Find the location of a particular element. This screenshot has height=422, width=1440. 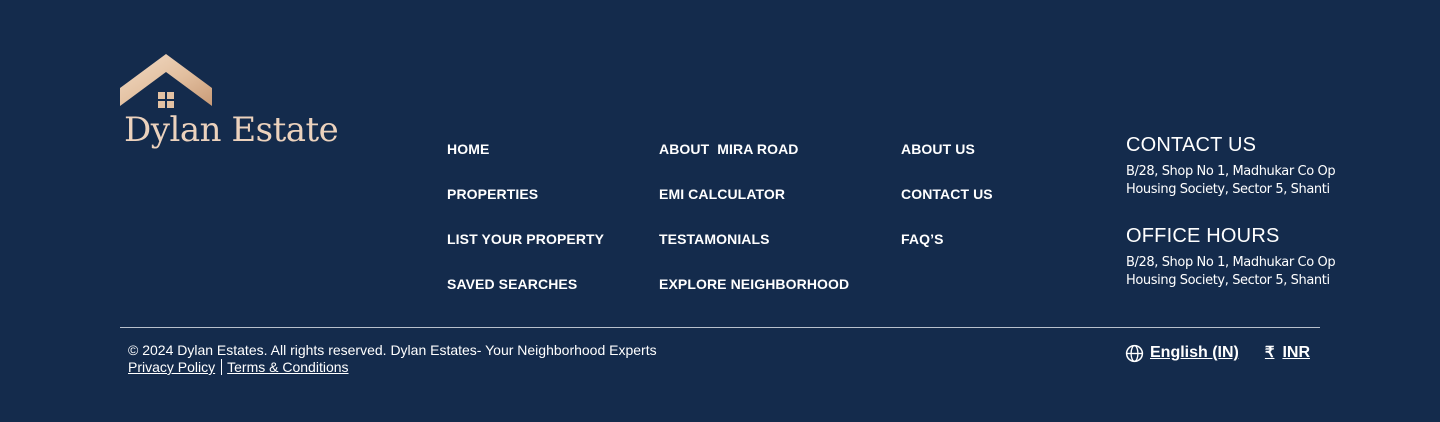

nav-link-explore-neighborhood: EXPLORE NEIGHBORHOOD is located at coordinates (754, 284).